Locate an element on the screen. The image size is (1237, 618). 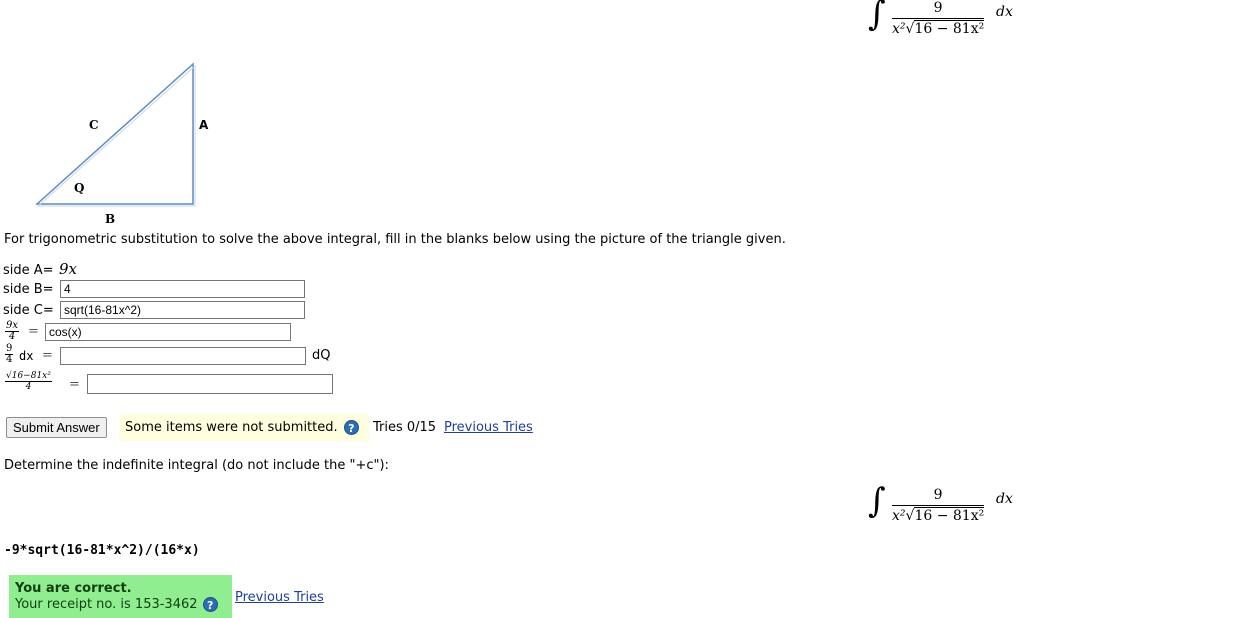
triangle-label-c: C is located at coordinates (94, 125).